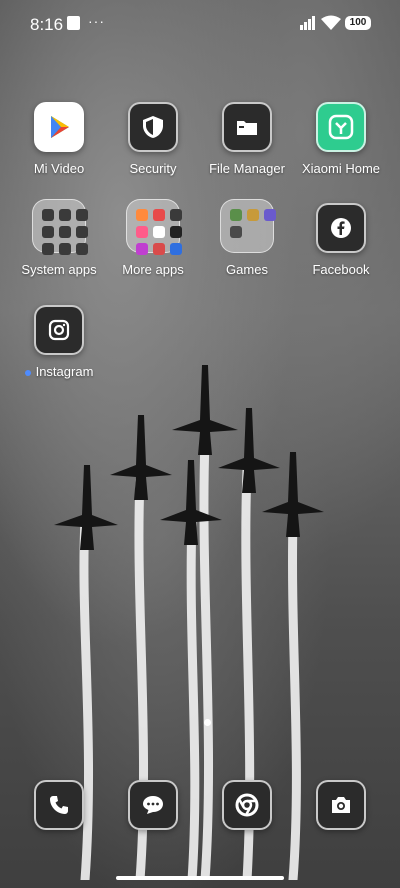 This screenshot has width=400, height=888. What do you see at coordinates (96, 21) in the screenshot?
I see `more-notifications-icon: ···` at bounding box center [96, 21].